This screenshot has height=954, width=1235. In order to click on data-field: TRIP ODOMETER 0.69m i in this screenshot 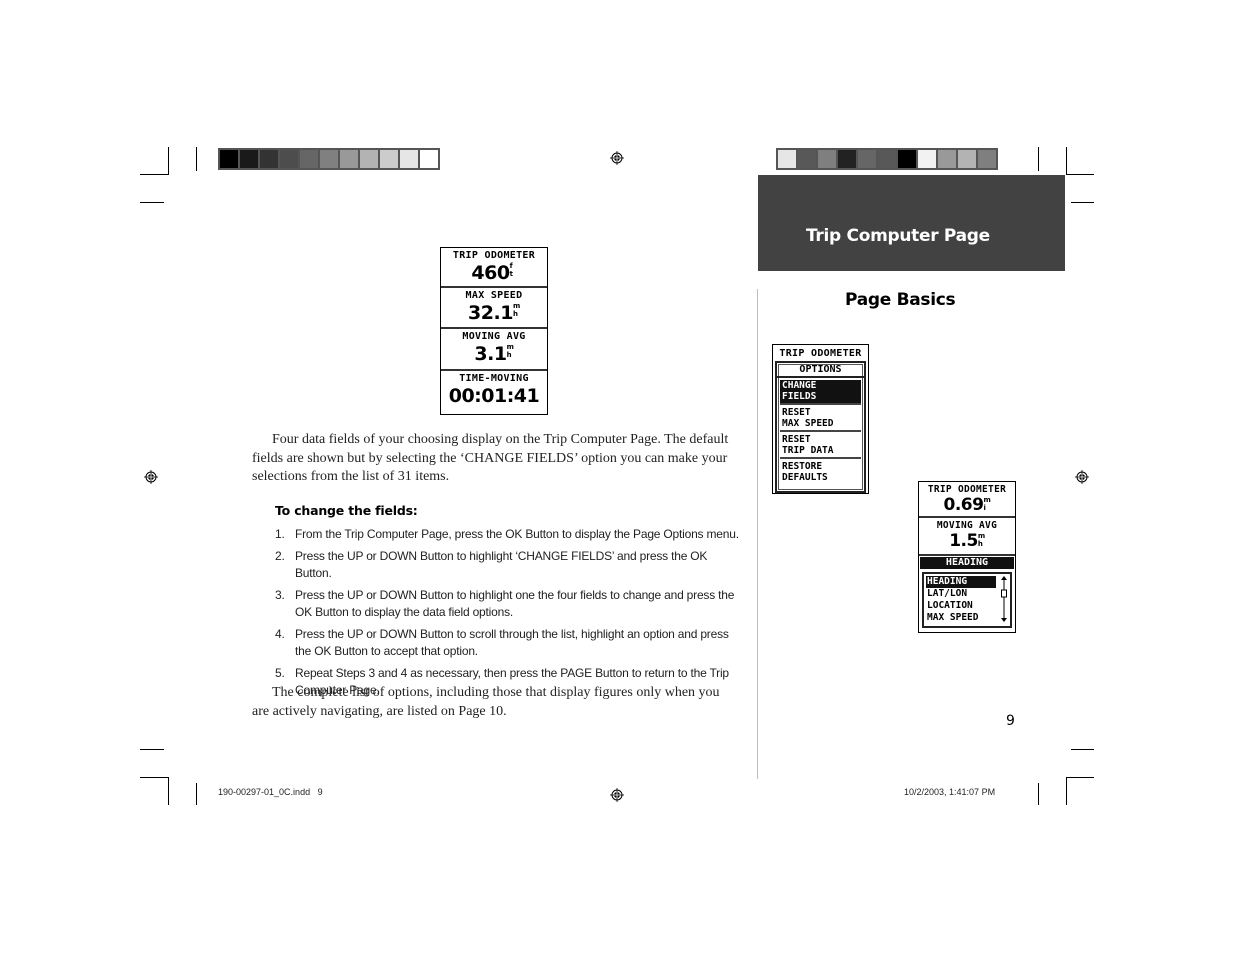, I will do `click(967, 500)`.